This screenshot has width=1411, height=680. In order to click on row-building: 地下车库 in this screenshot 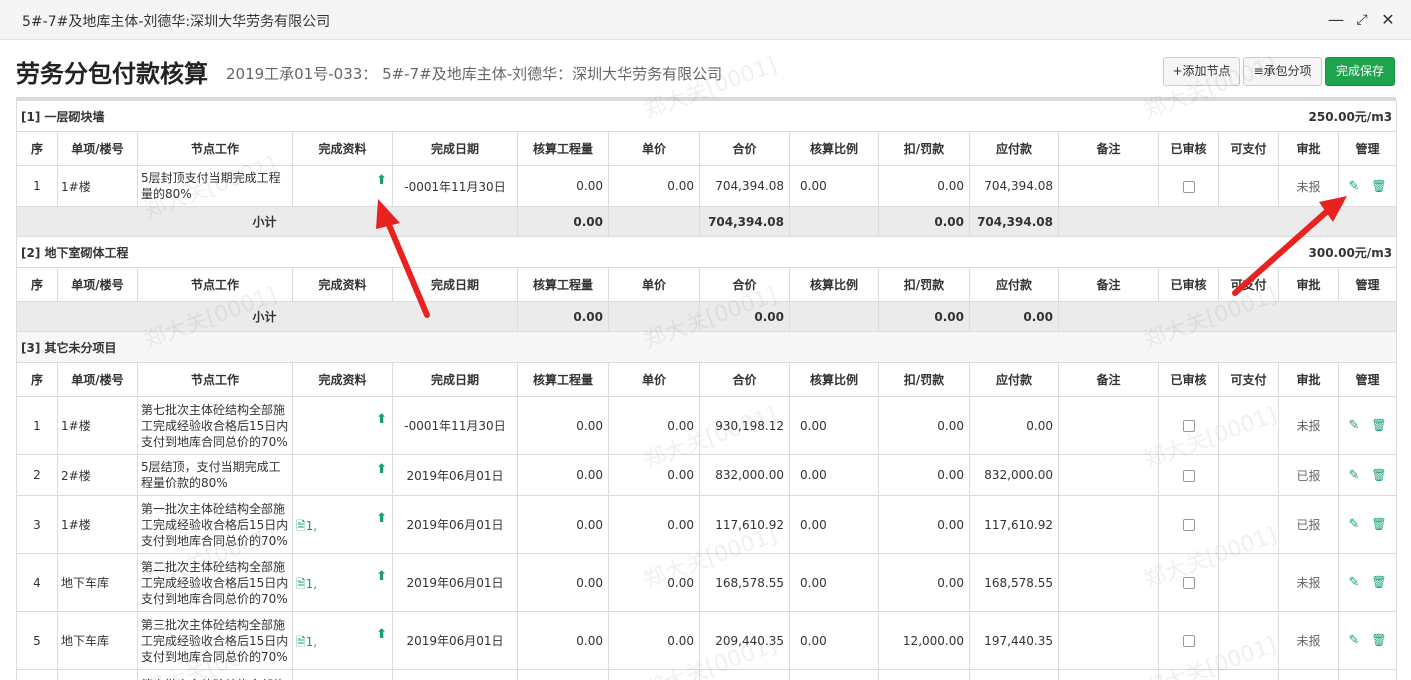, I will do `click(97, 640)`.